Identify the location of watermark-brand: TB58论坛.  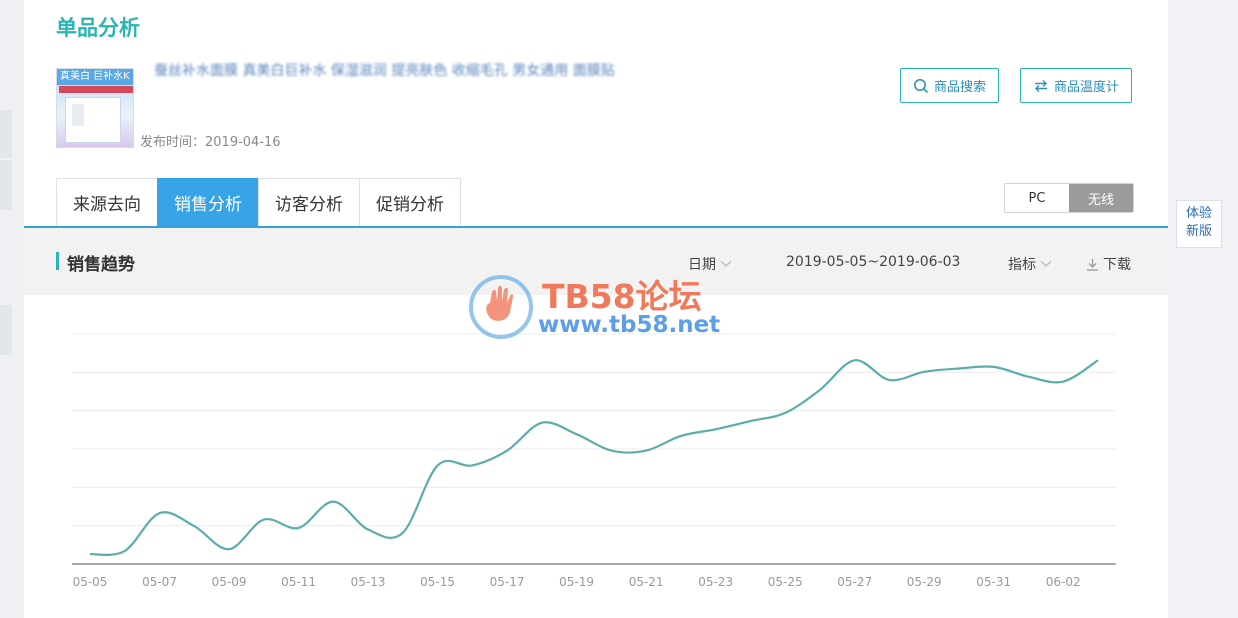
(622, 296).